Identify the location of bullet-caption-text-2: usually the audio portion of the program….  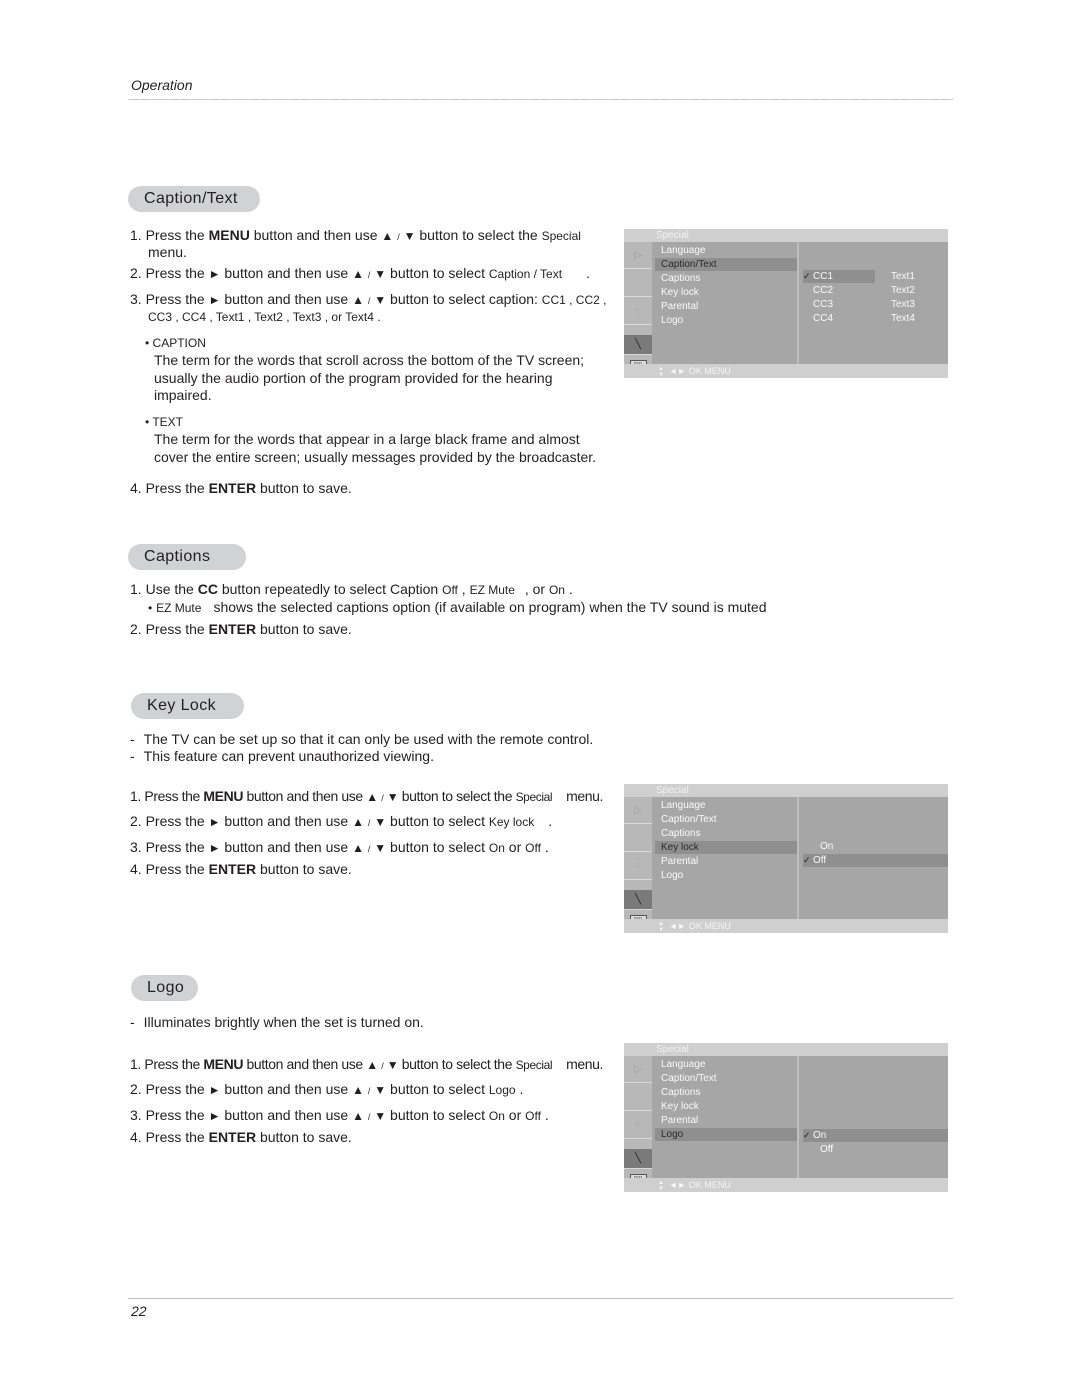
(353, 378).